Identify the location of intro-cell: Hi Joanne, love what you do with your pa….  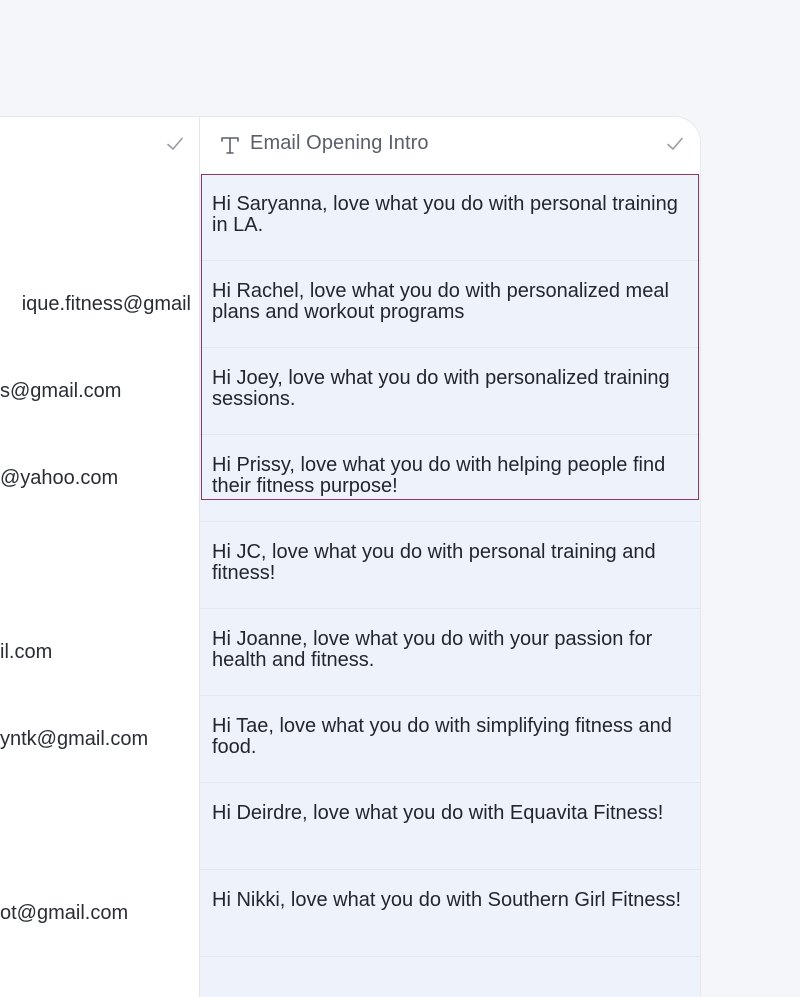
(450, 652).